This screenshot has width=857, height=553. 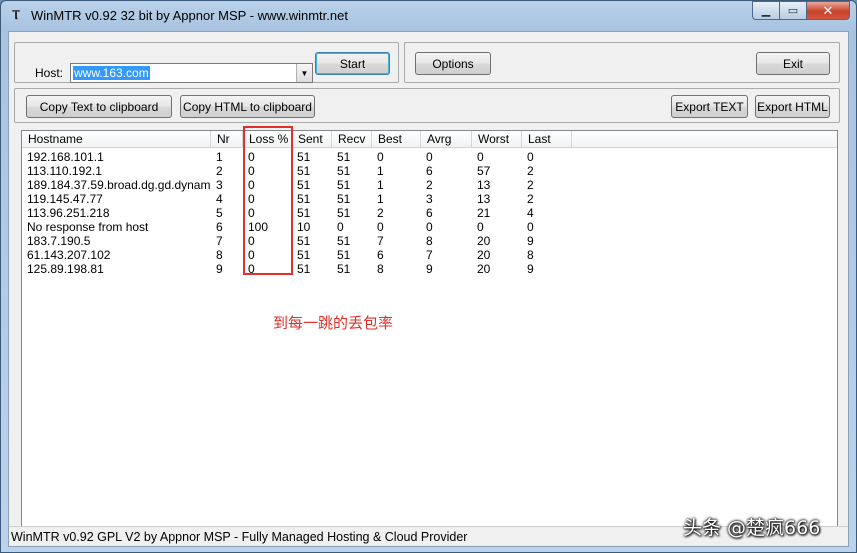 I want to click on table-row: 113.110.192.1 2 0 51 51 1 6 57 2, so click(x=429, y=171).